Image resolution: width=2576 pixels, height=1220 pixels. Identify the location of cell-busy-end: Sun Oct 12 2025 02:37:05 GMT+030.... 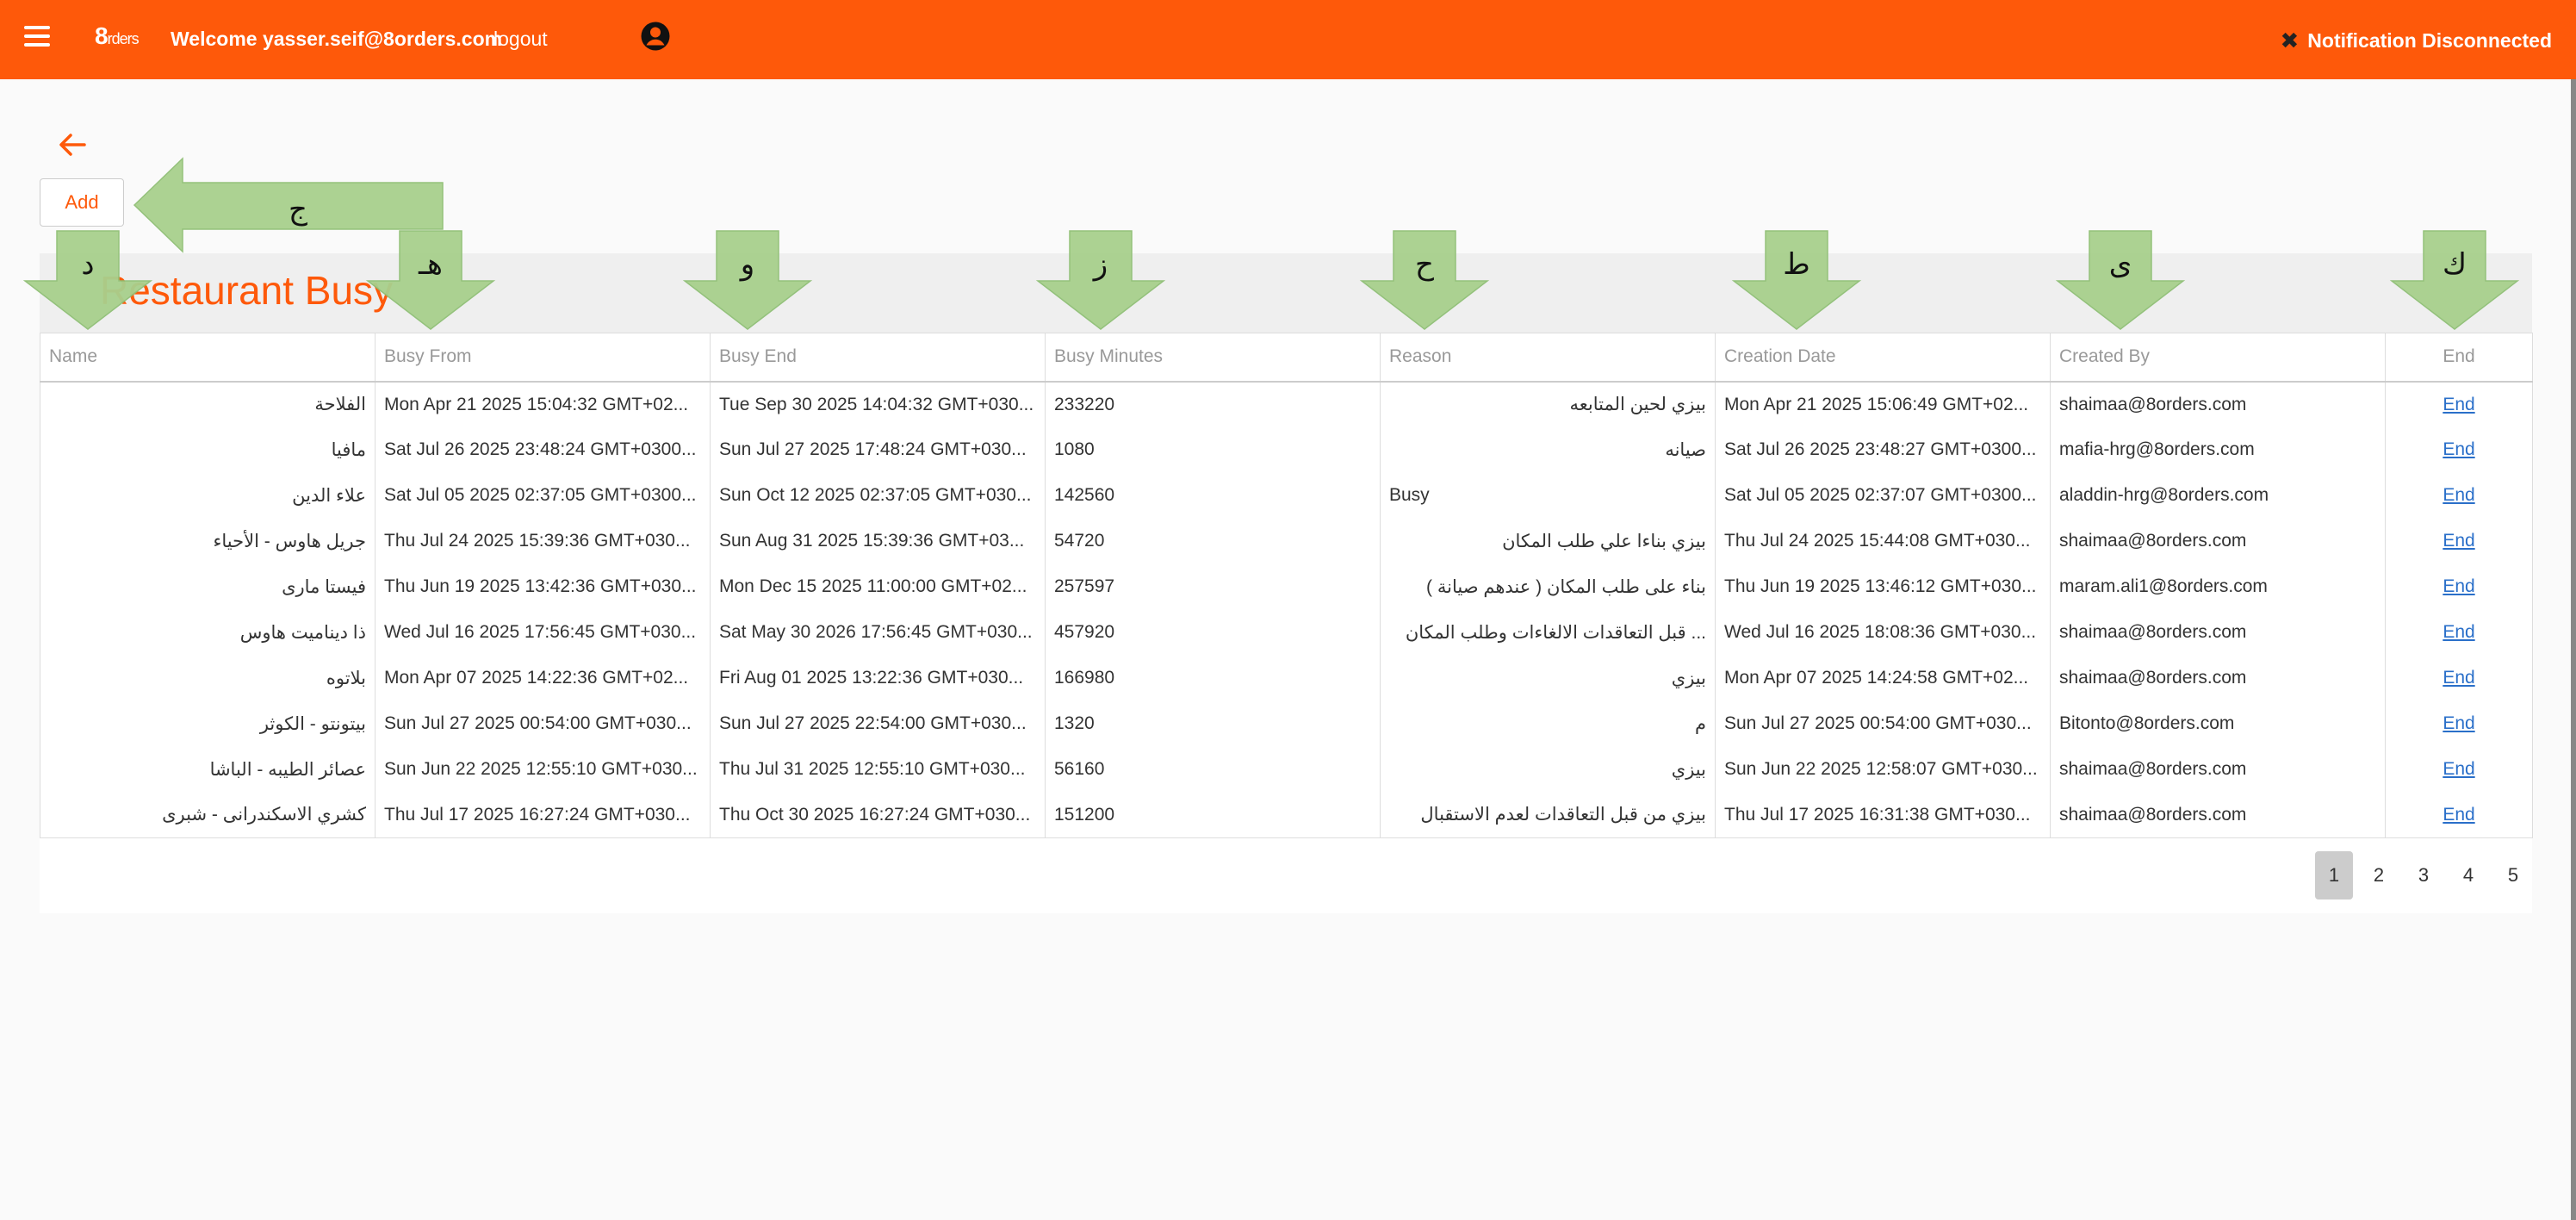
(878, 496).